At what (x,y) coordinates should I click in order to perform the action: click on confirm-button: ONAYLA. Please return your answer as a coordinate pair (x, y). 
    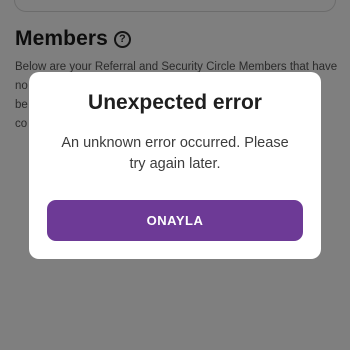
    Looking at the image, I should click on (175, 220).